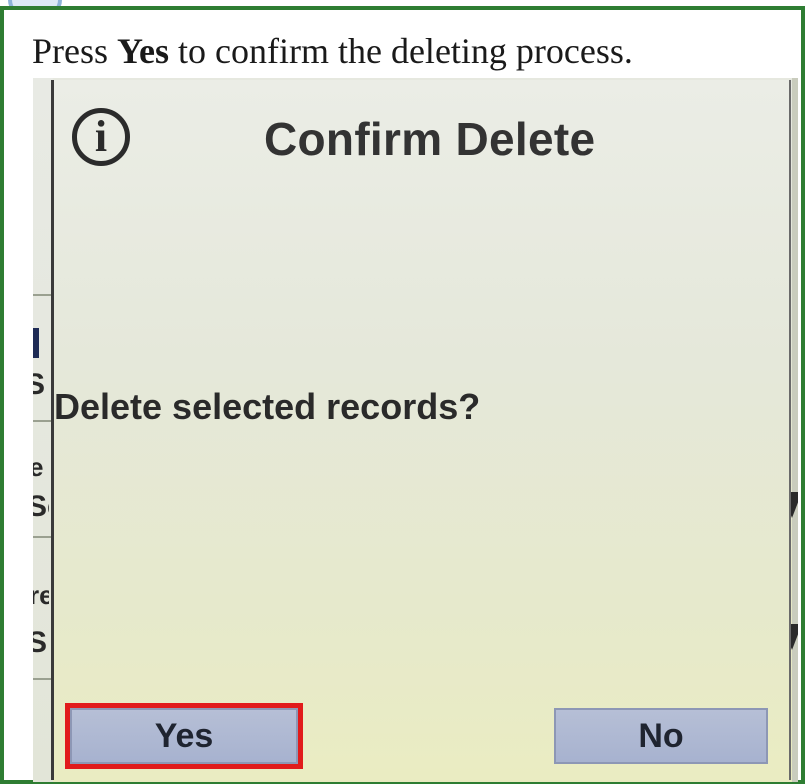 The width and height of the screenshot is (805, 784). Describe the element at coordinates (267, 406) in the screenshot. I see `dialog-message: Delete selected records?` at that location.